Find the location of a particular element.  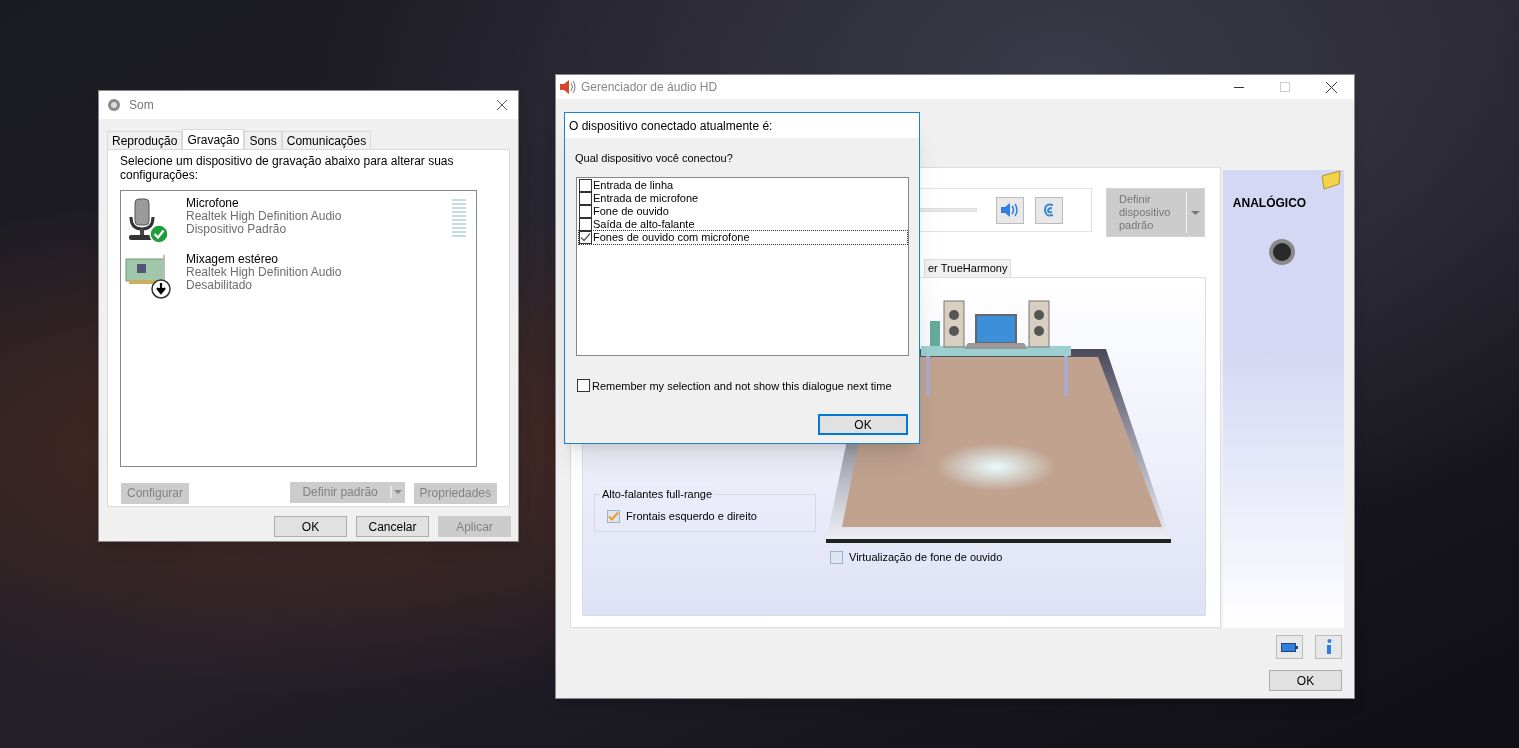

tab: Comunicações is located at coordinates (326, 140).